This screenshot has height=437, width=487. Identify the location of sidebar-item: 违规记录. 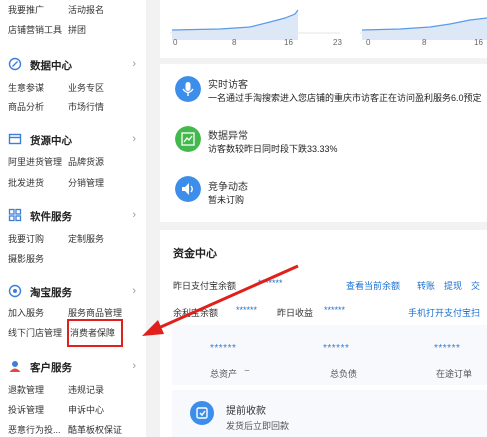
(86, 389).